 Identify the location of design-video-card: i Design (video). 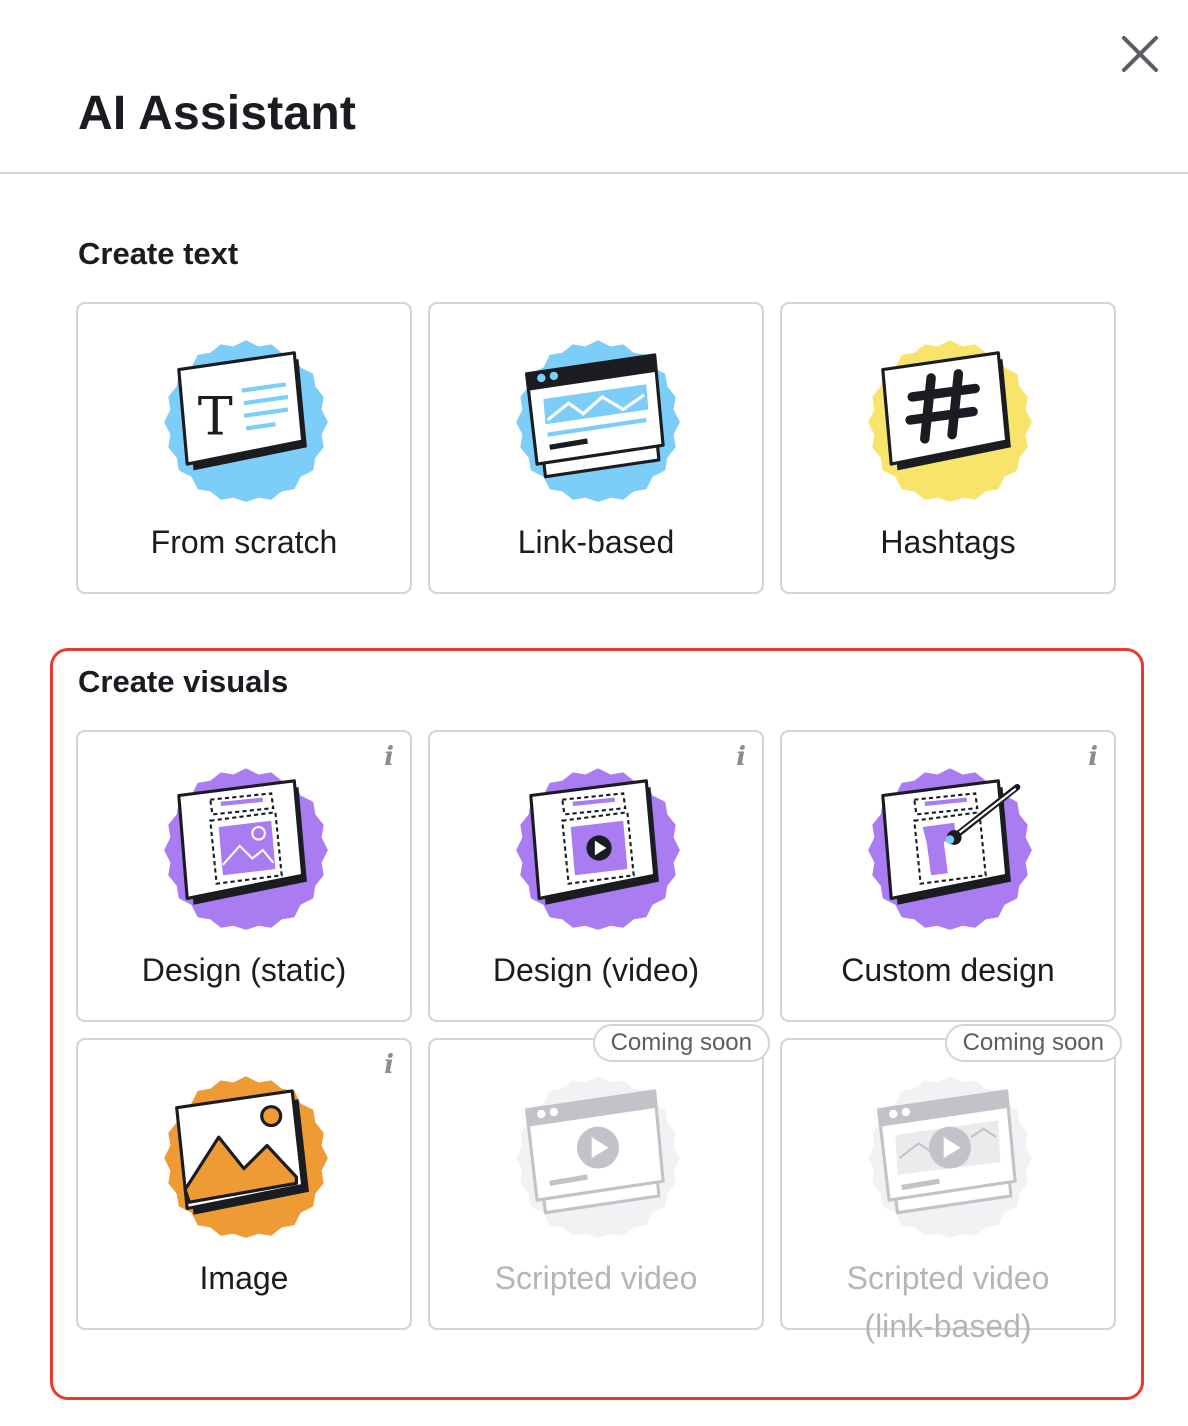
(596, 876).